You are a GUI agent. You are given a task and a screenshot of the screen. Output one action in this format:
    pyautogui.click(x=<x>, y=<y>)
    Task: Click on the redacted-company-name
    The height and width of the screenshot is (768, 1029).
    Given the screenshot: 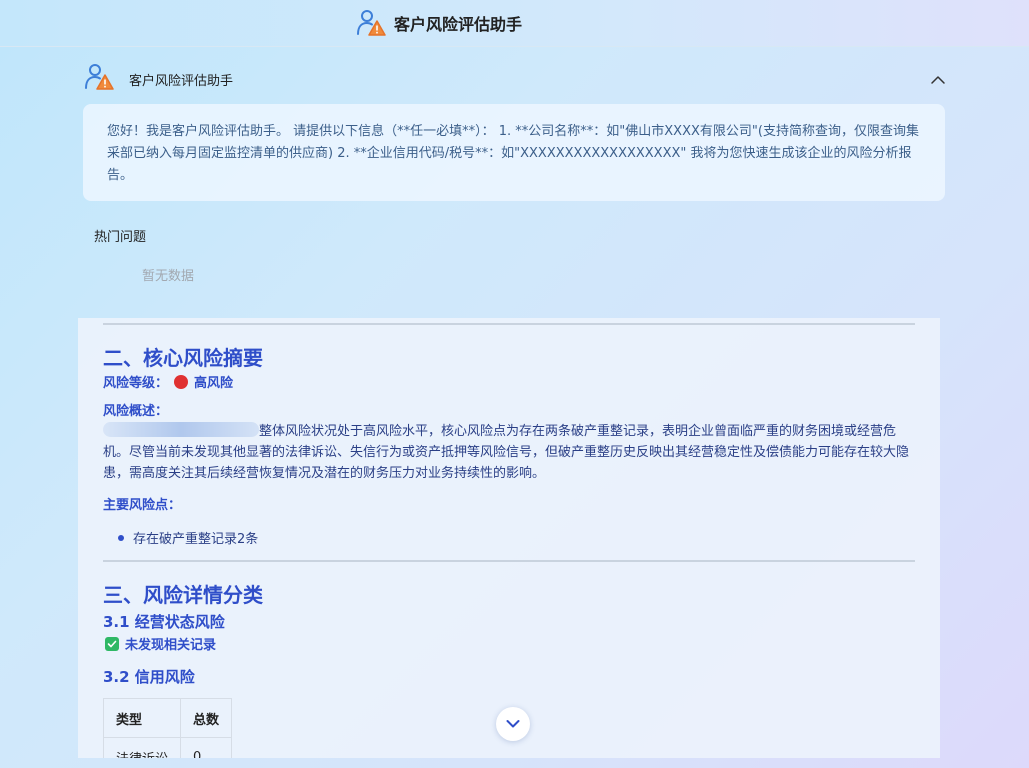 What is the action you would take?
    pyautogui.click(x=181, y=429)
    